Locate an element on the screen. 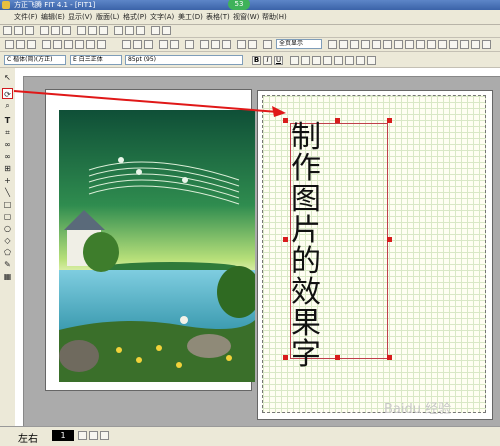 The image size is (500, 446). annotation-arrow is located at coordinates (149, 103).